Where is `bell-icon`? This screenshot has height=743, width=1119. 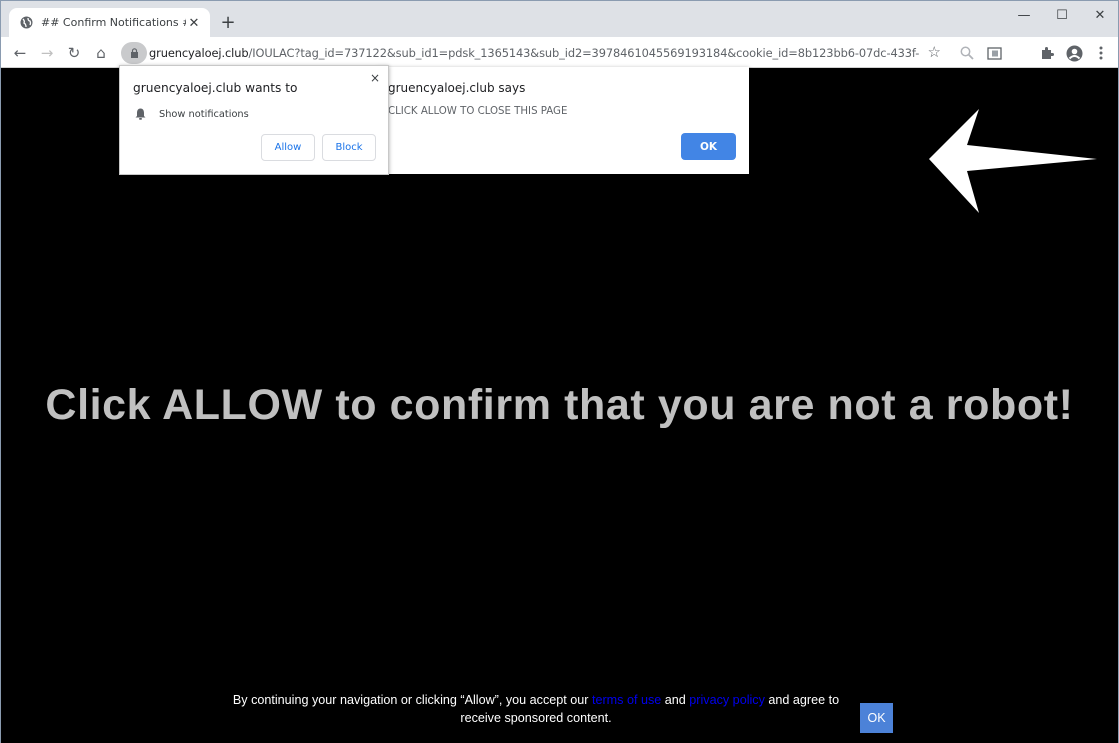 bell-icon is located at coordinates (140, 114).